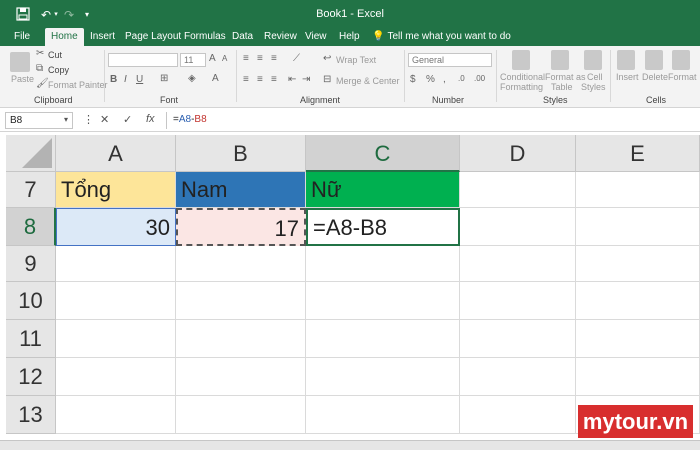  What do you see at coordinates (593, 87) in the screenshot?
I see `cell-styles-sub: Styles` at bounding box center [593, 87].